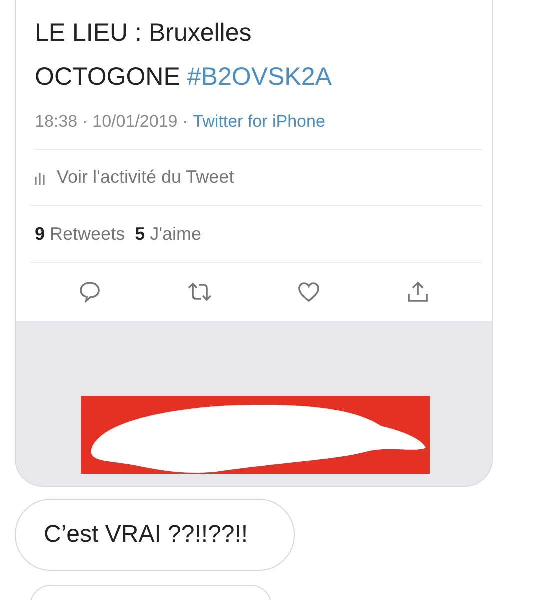  What do you see at coordinates (145, 177) in the screenshot?
I see `activity-link: Voir l'activité du Tweet` at bounding box center [145, 177].